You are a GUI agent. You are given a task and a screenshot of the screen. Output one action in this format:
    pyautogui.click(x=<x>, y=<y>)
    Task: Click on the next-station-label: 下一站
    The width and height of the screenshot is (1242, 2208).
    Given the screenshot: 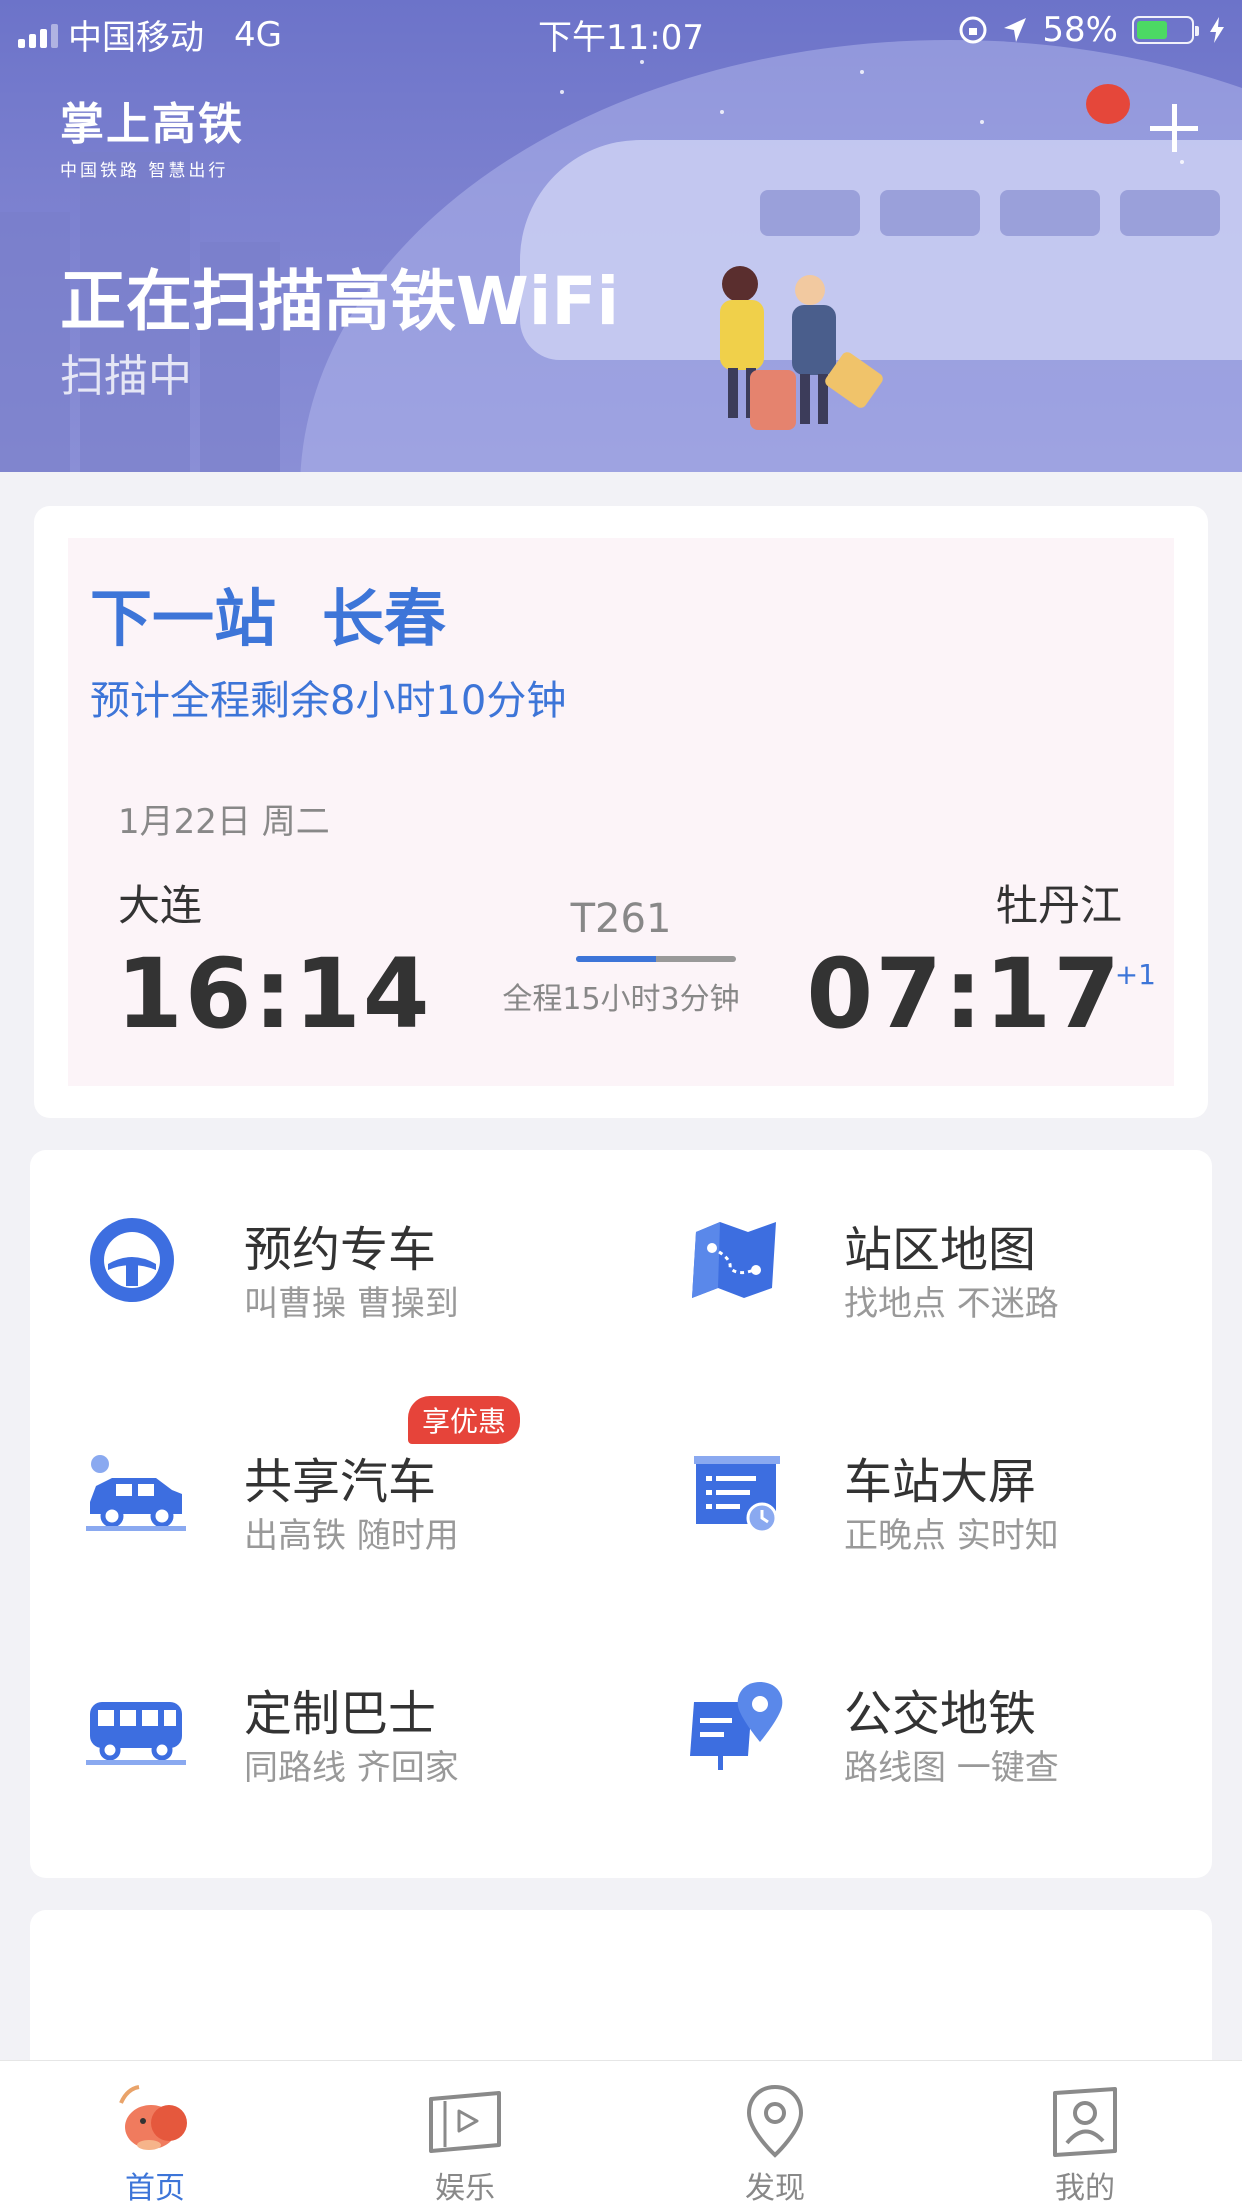 What is the action you would take?
    pyautogui.click(x=183, y=618)
    